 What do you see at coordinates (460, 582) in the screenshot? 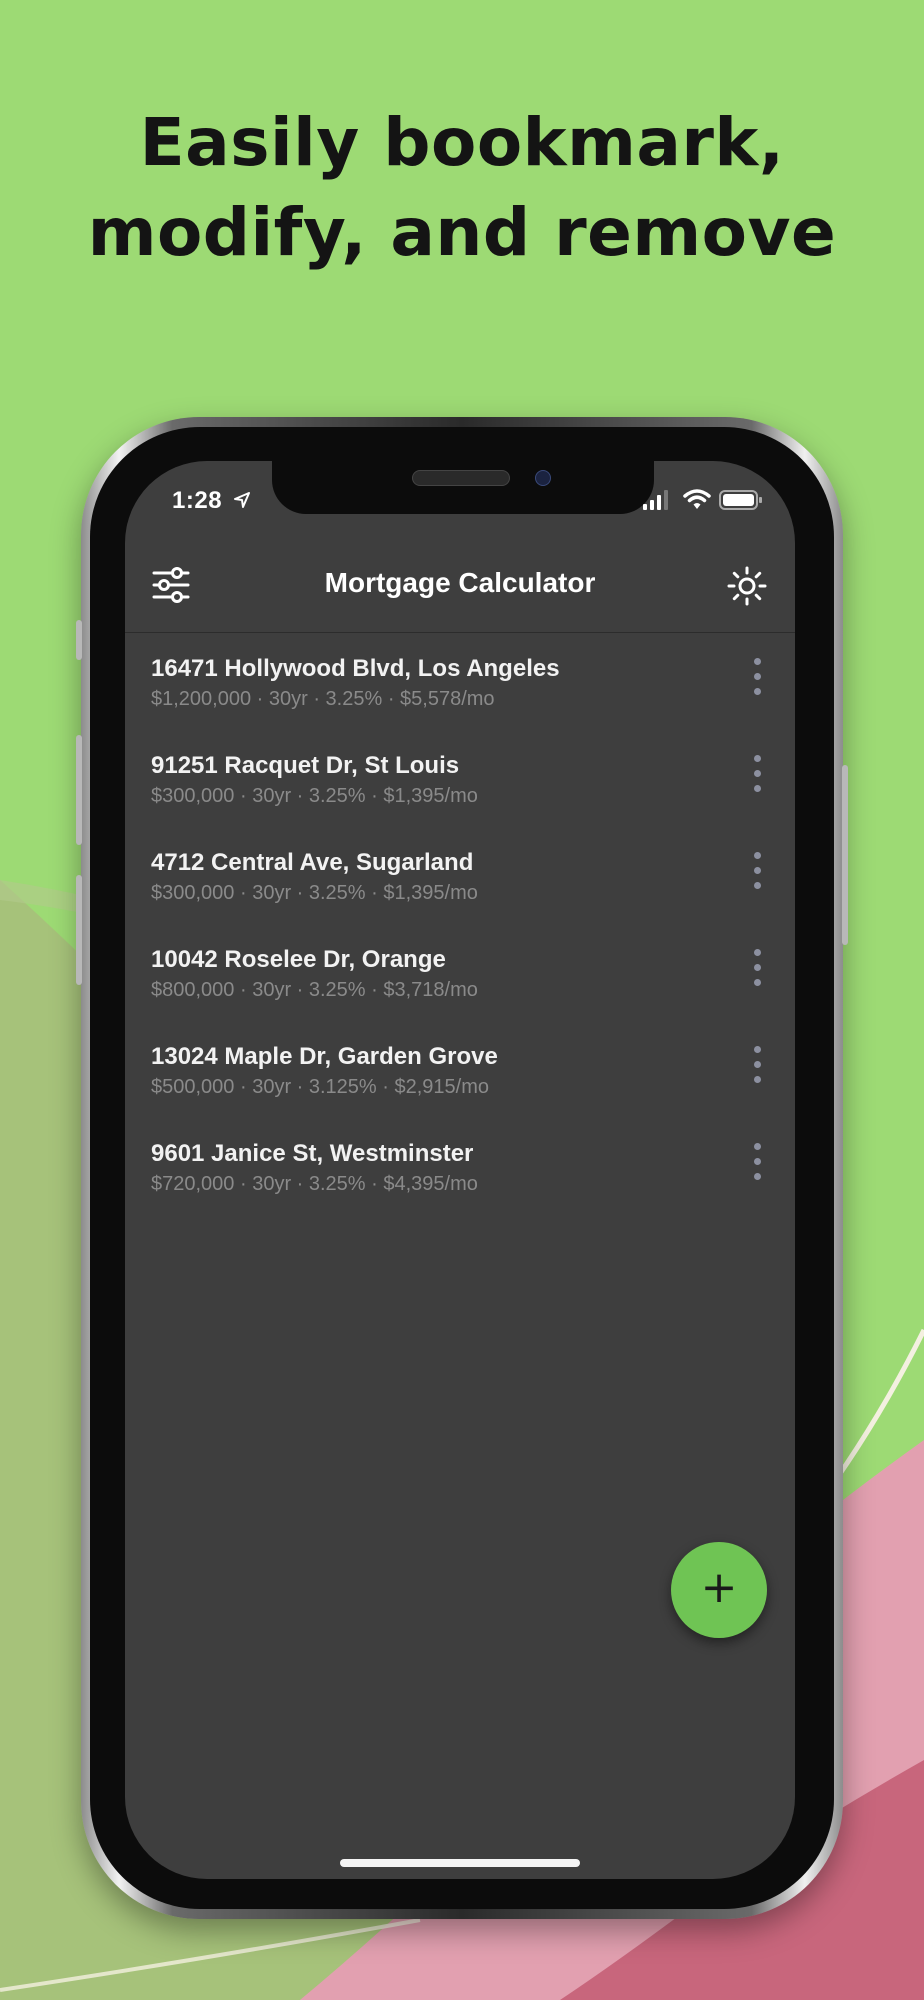
I see `app-title: Mortgage Calculator` at bounding box center [460, 582].